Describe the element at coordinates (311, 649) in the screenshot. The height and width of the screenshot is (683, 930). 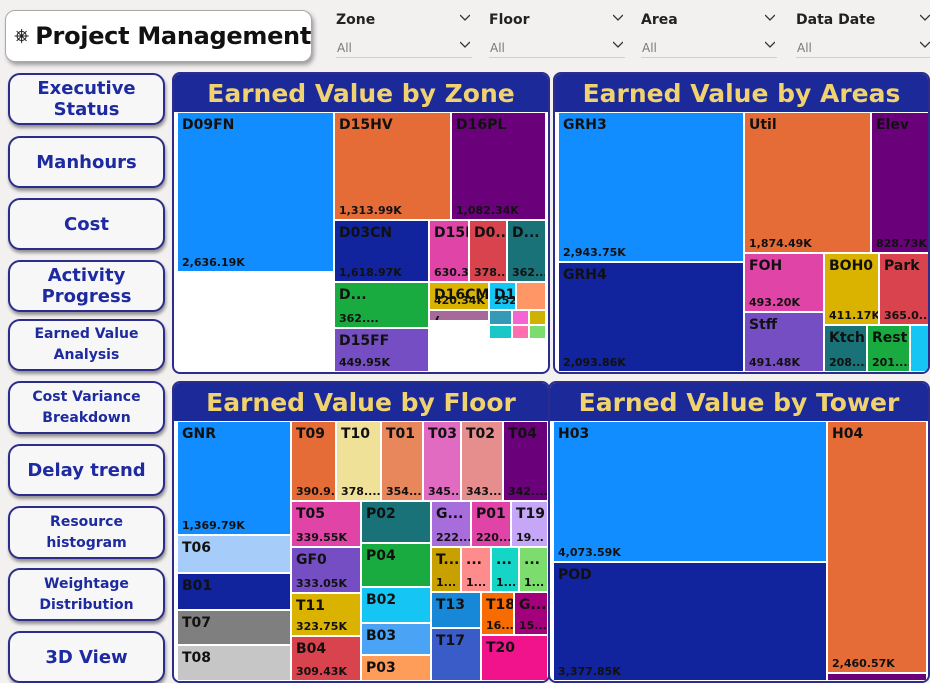
I see `tile-label: B04` at that location.